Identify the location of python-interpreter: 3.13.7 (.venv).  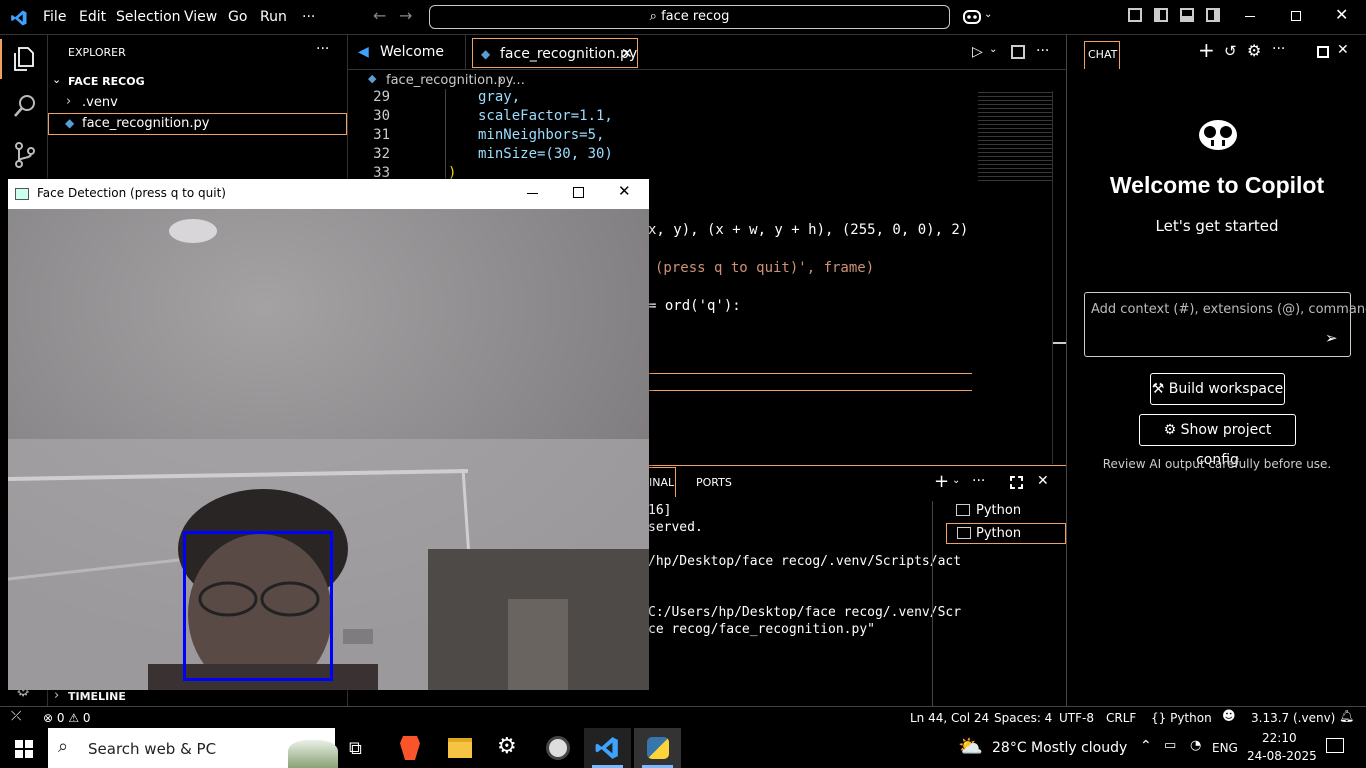
(1293, 718).